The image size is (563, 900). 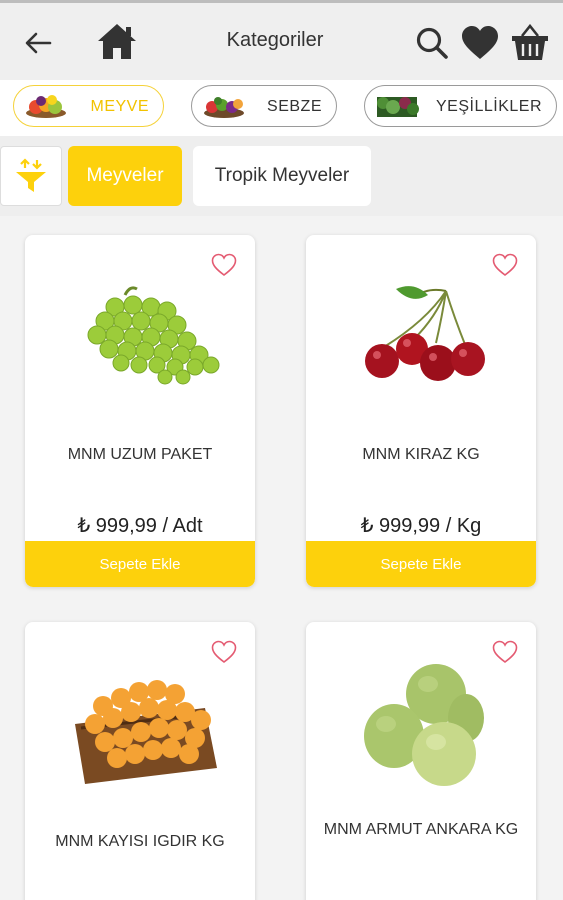 What do you see at coordinates (275, 40) in the screenshot?
I see `page-title: Kategoriler` at bounding box center [275, 40].